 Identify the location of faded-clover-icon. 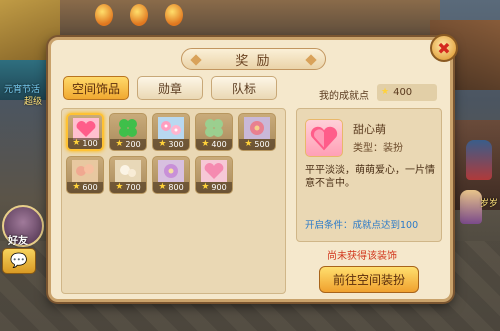
(214, 128).